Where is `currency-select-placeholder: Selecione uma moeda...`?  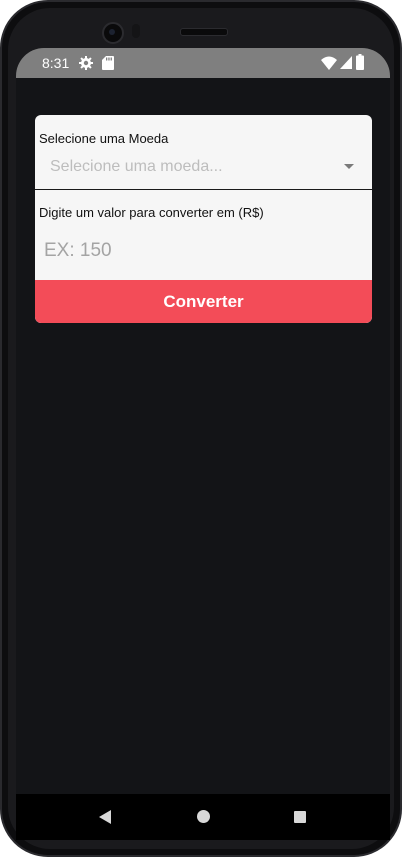 currency-select-placeholder: Selecione uma moeda... is located at coordinates (136, 166).